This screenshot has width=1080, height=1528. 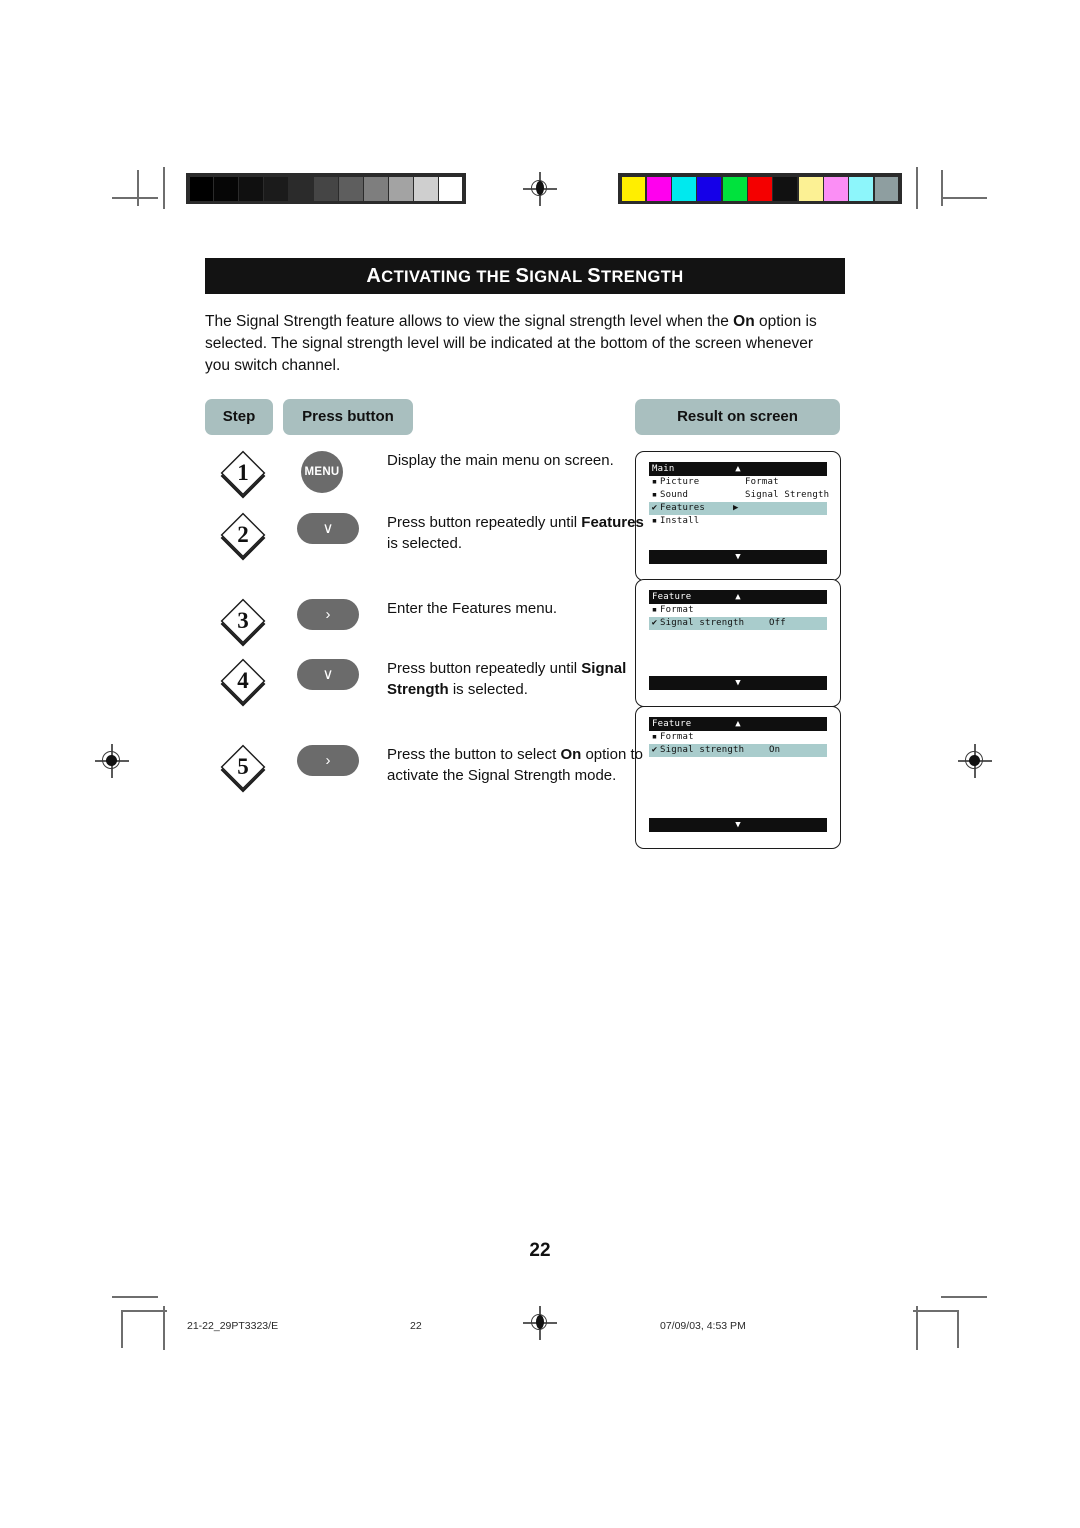 What do you see at coordinates (135, 1297) in the screenshot?
I see `crop-mark-bottom-left-h` at bounding box center [135, 1297].